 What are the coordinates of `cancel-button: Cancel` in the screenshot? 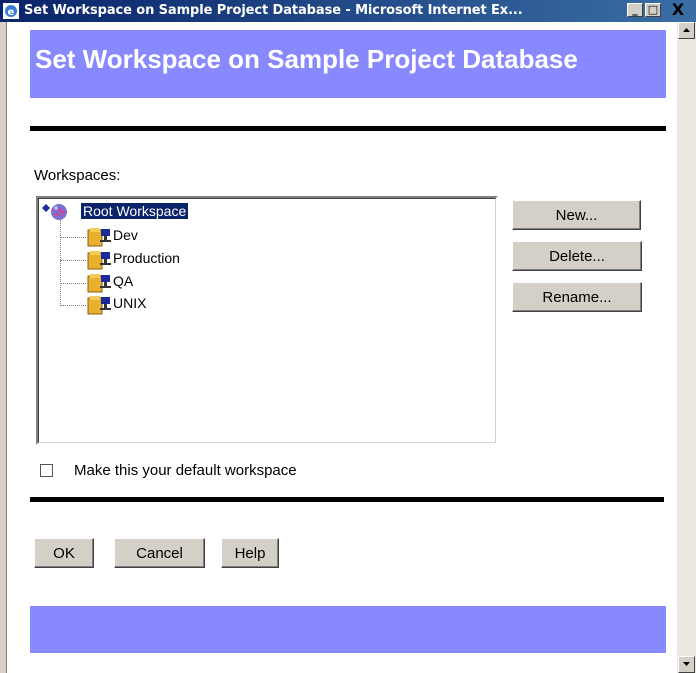 It's located at (159, 553).